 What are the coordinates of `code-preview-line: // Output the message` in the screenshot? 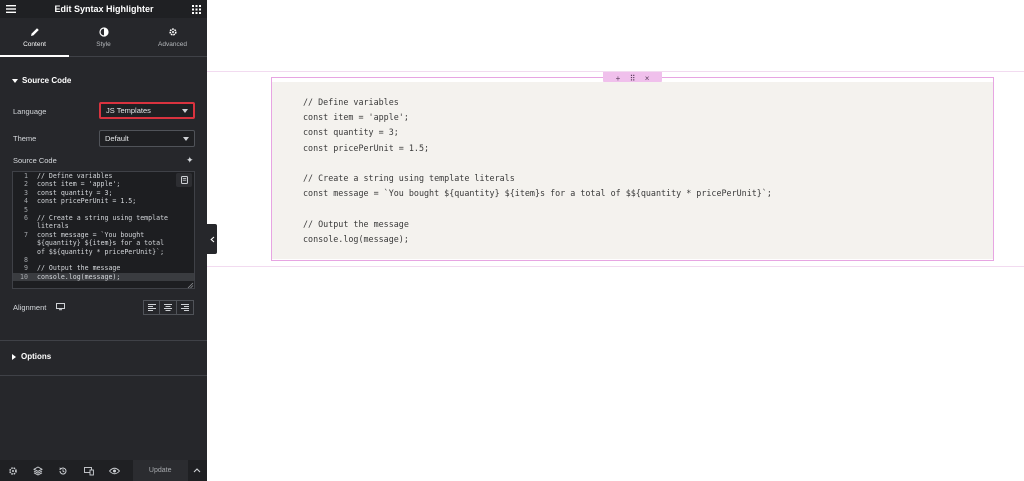 It's located at (356, 223).